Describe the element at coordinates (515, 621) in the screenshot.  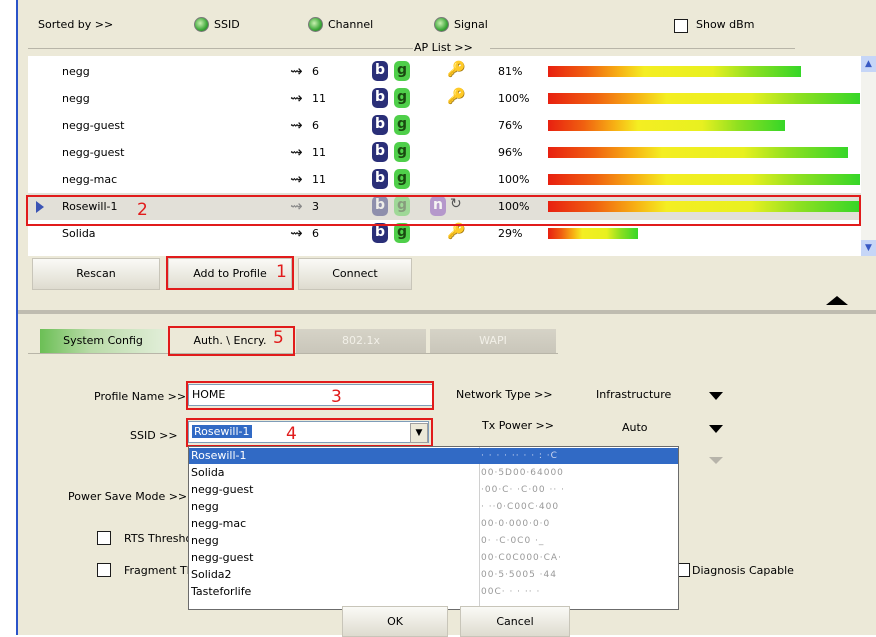
I see `cancel-button: Cancel` at that location.